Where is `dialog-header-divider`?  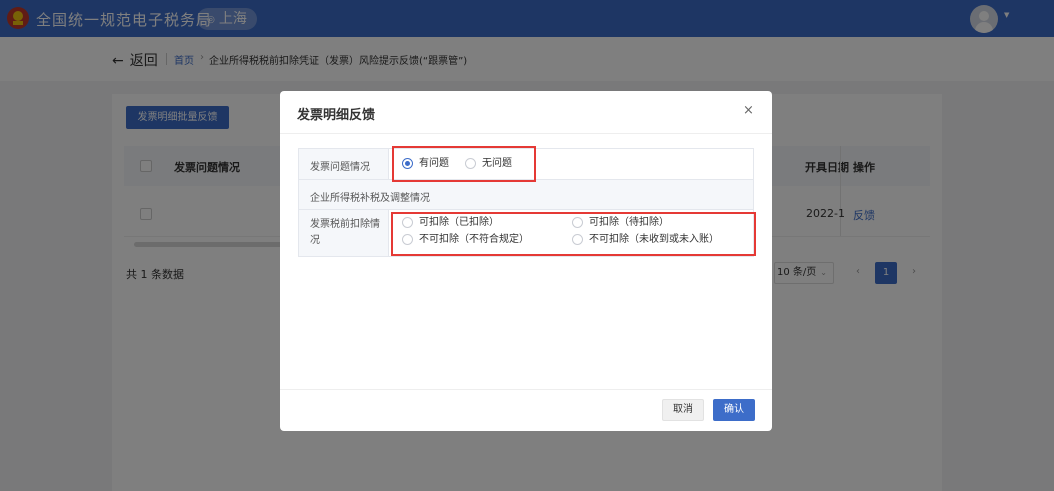 dialog-header-divider is located at coordinates (526, 133).